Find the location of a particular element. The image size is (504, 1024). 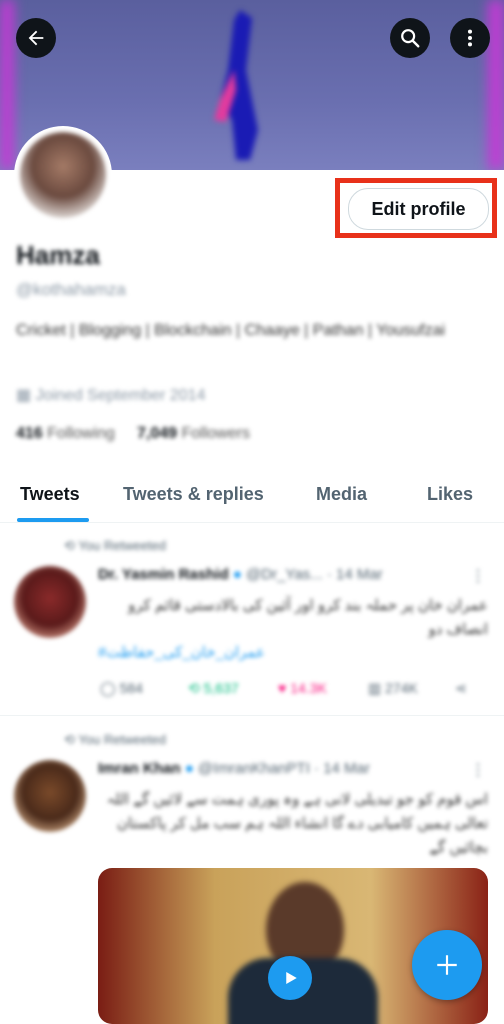

edit-profile-button: Edit profile is located at coordinates (418, 209).